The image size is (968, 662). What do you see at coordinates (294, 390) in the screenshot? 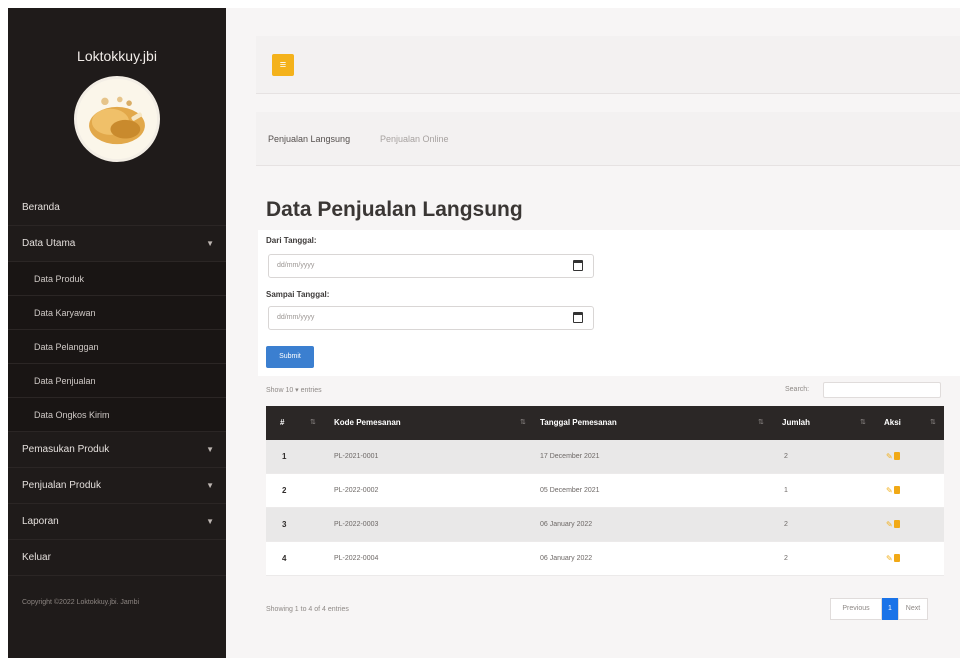
I see `entries-length-select: Show 10 ▾ entries` at bounding box center [294, 390].